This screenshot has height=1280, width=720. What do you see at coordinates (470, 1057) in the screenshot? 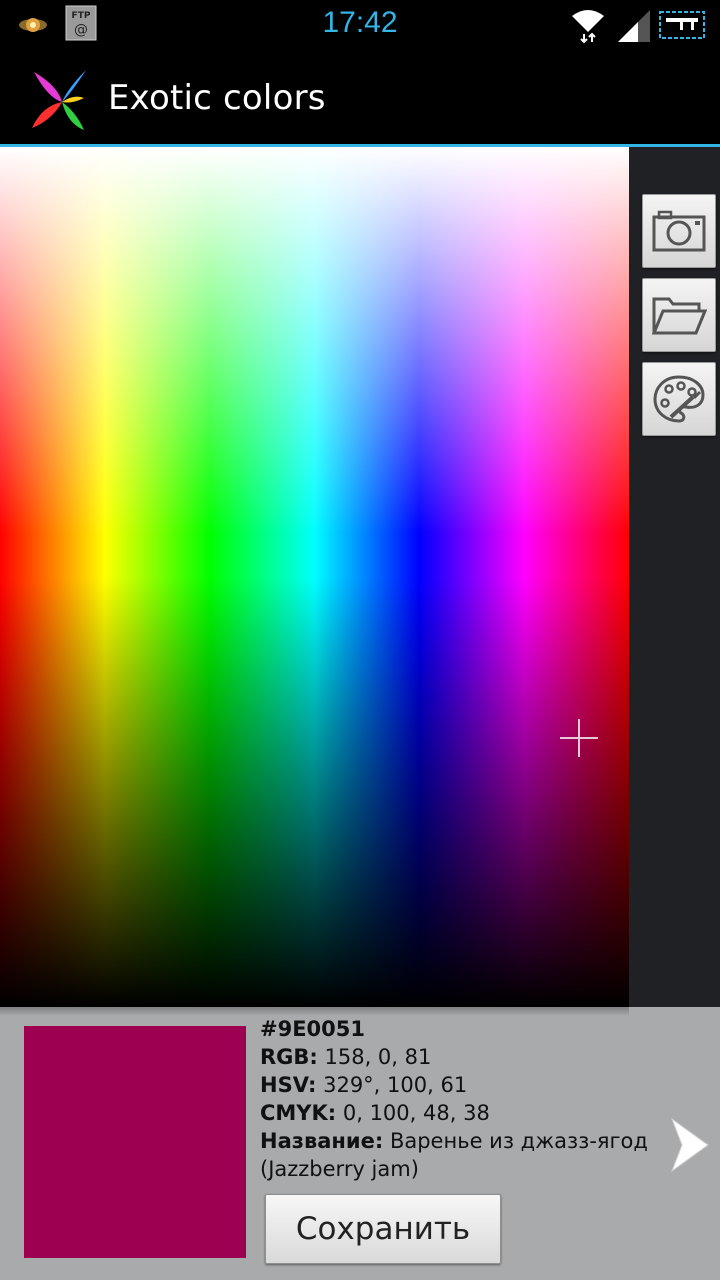
I see `rgb-row: RGB: 158, 0, 81` at bounding box center [470, 1057].